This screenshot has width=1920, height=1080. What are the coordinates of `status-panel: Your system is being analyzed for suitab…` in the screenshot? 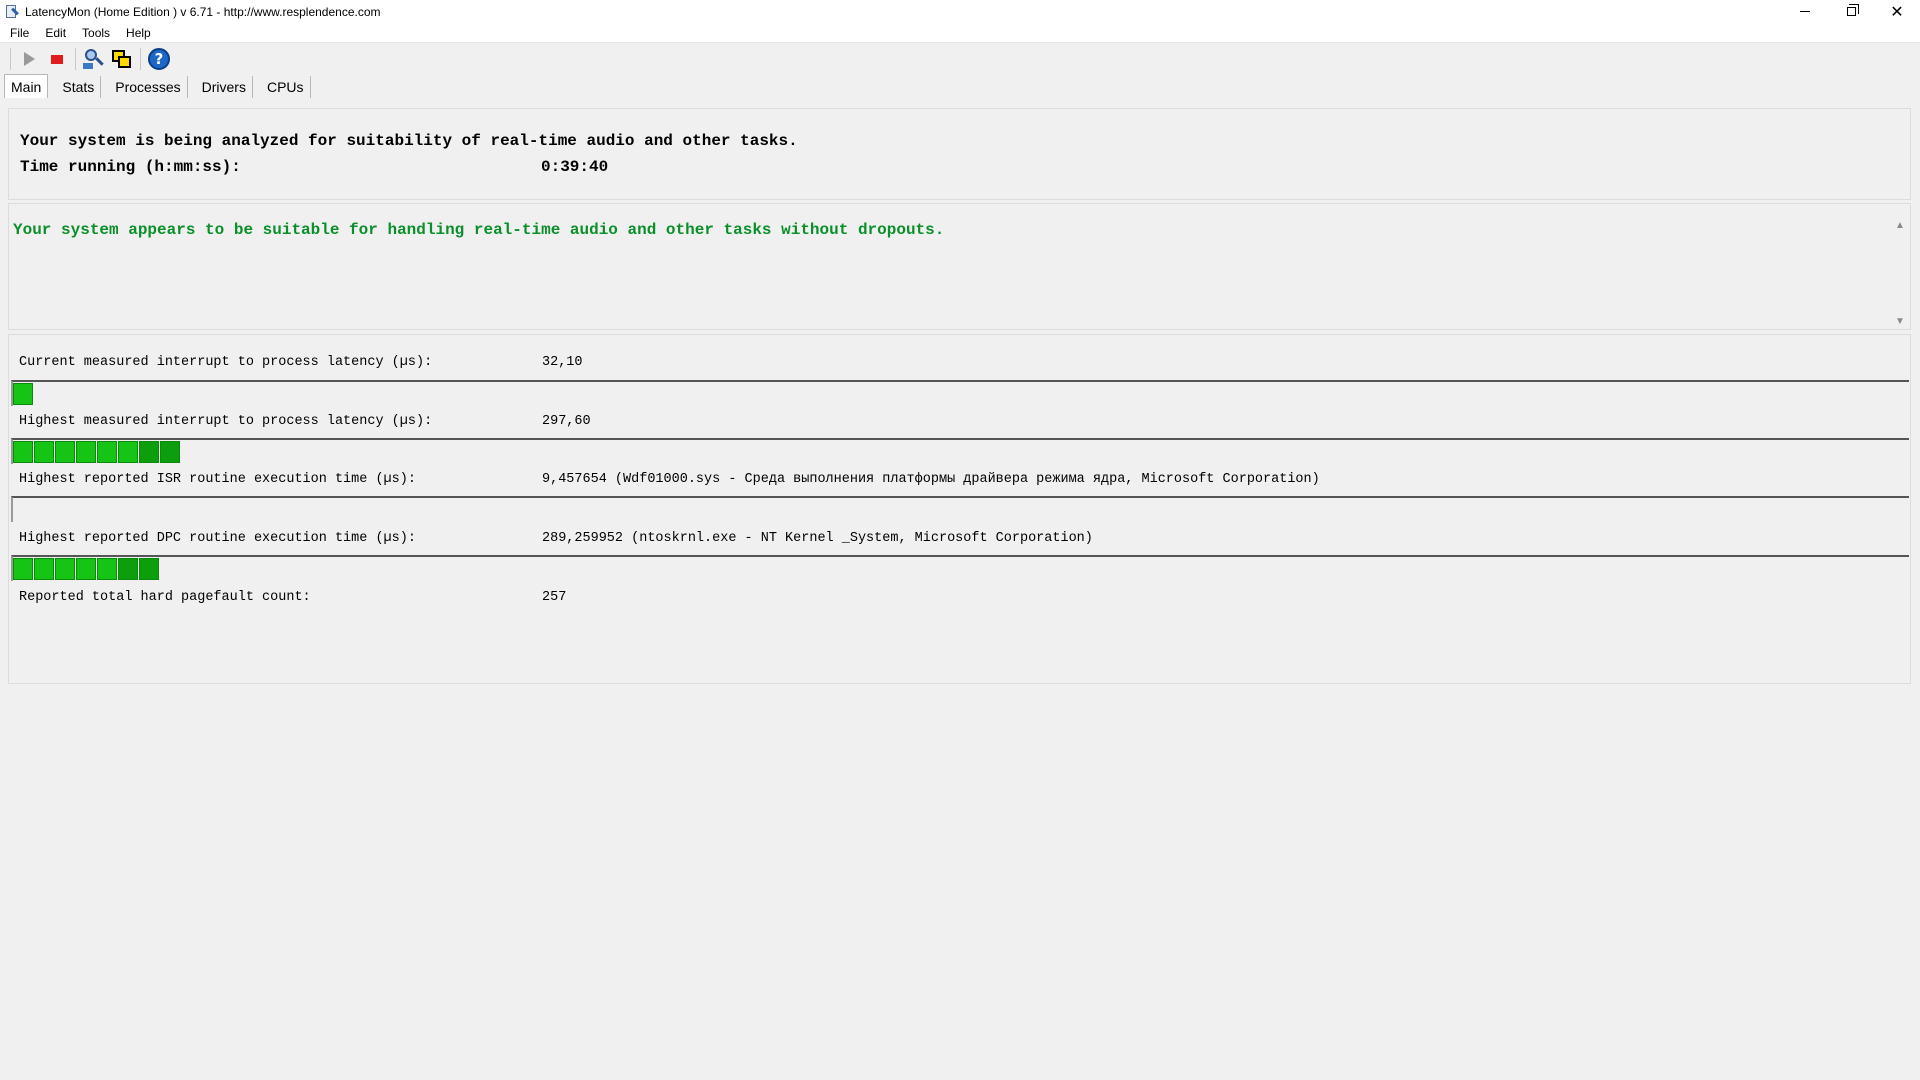 It's located at (959, 154).